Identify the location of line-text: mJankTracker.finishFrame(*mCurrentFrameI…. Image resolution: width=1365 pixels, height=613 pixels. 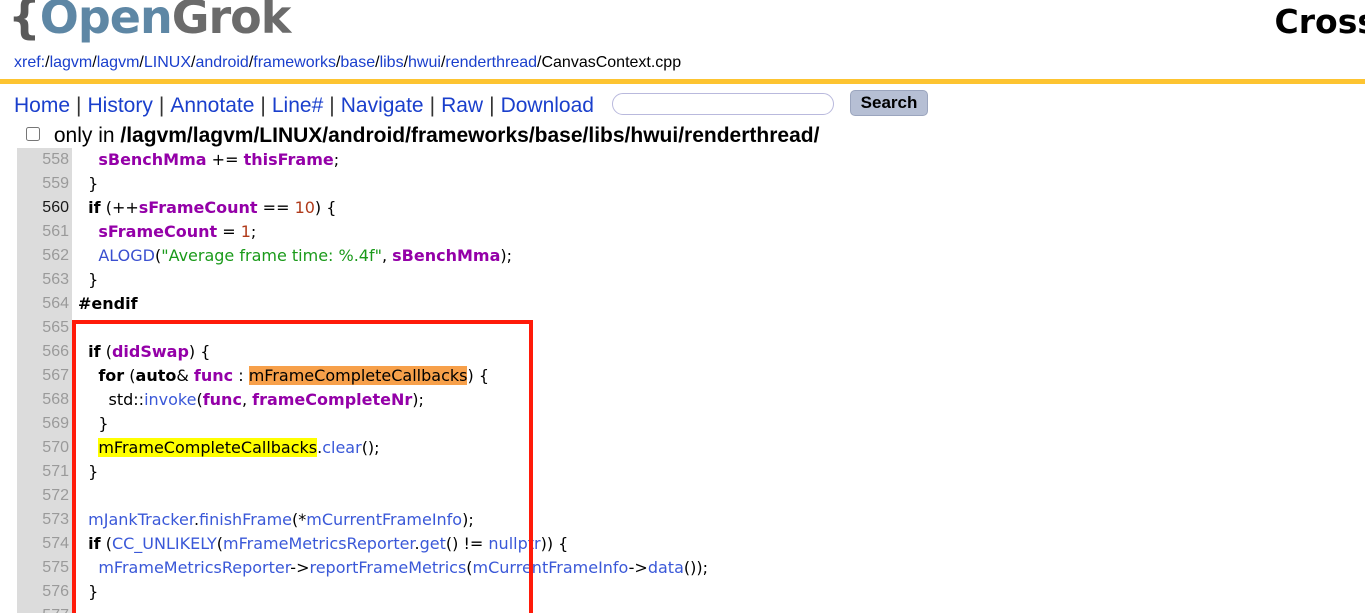
(276, 520).